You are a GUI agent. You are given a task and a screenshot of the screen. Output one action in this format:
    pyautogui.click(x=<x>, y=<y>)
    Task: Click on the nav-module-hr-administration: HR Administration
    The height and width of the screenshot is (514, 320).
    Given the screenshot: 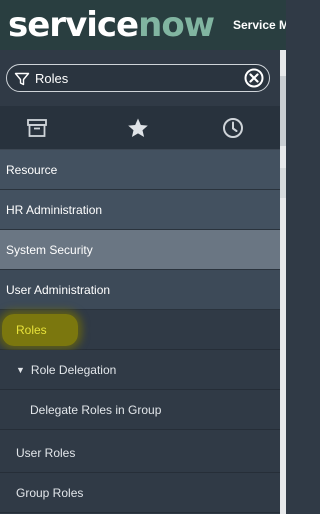 What is the action you would take?
    pyautogui.click(x=140, y=210)
    